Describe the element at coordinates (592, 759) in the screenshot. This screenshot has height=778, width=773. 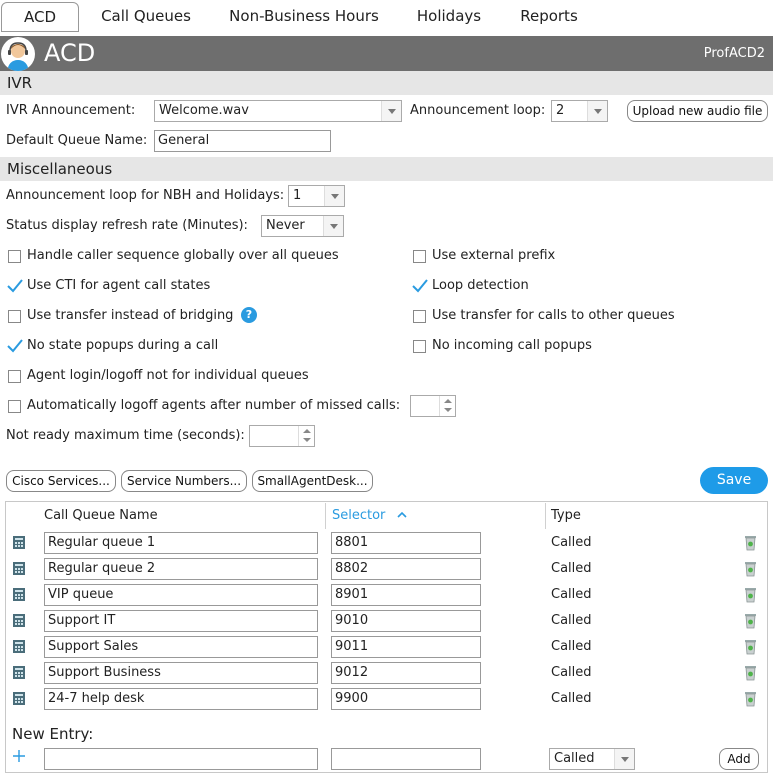
I see `new-entry-type-select: Called` at that location.